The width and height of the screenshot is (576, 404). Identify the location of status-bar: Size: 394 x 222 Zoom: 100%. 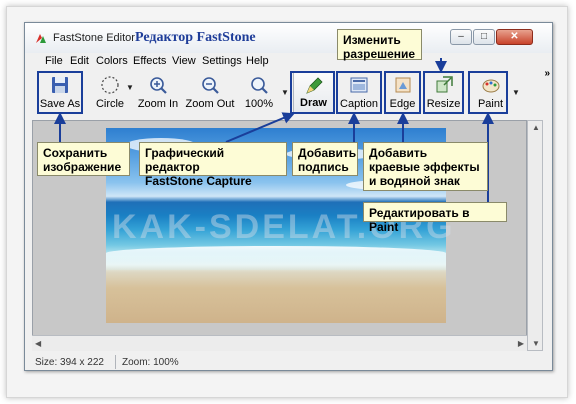
(288, 362).